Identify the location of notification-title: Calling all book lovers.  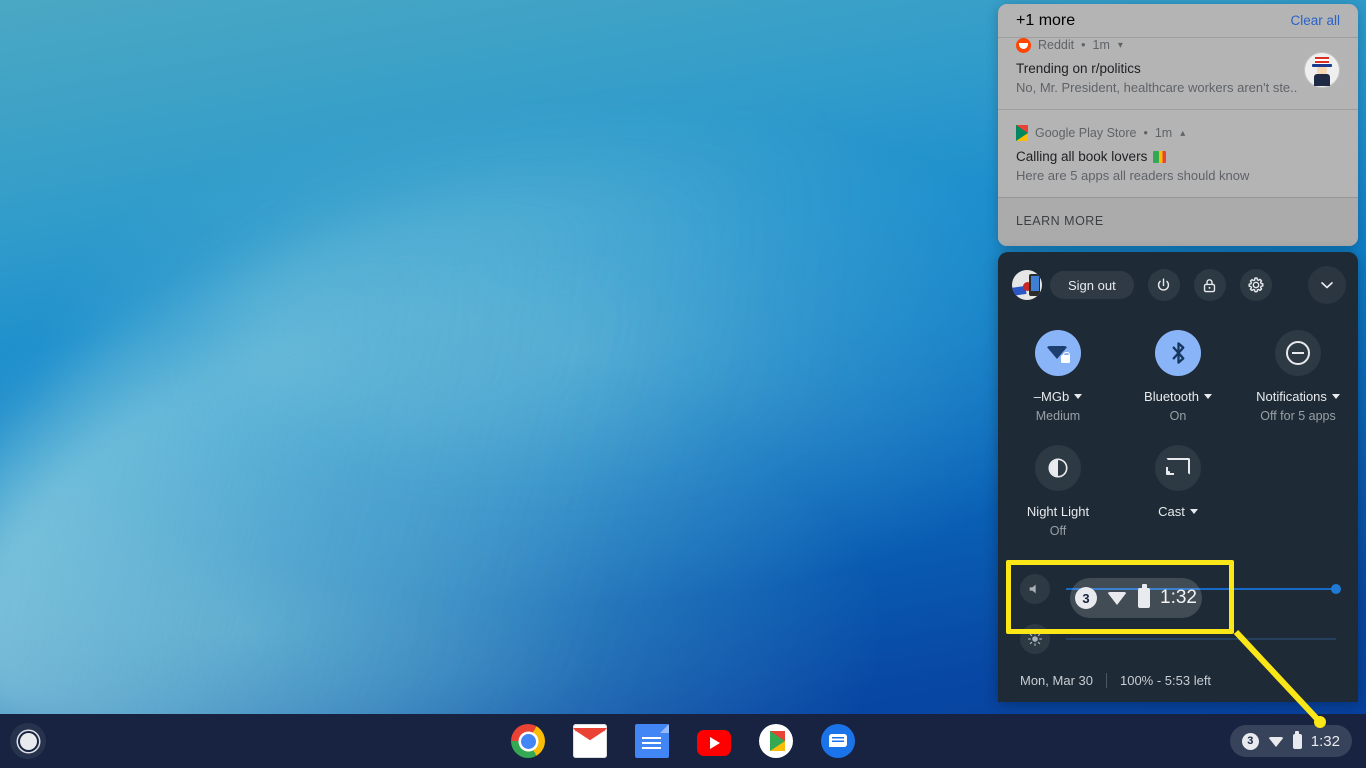
(1082, 156).